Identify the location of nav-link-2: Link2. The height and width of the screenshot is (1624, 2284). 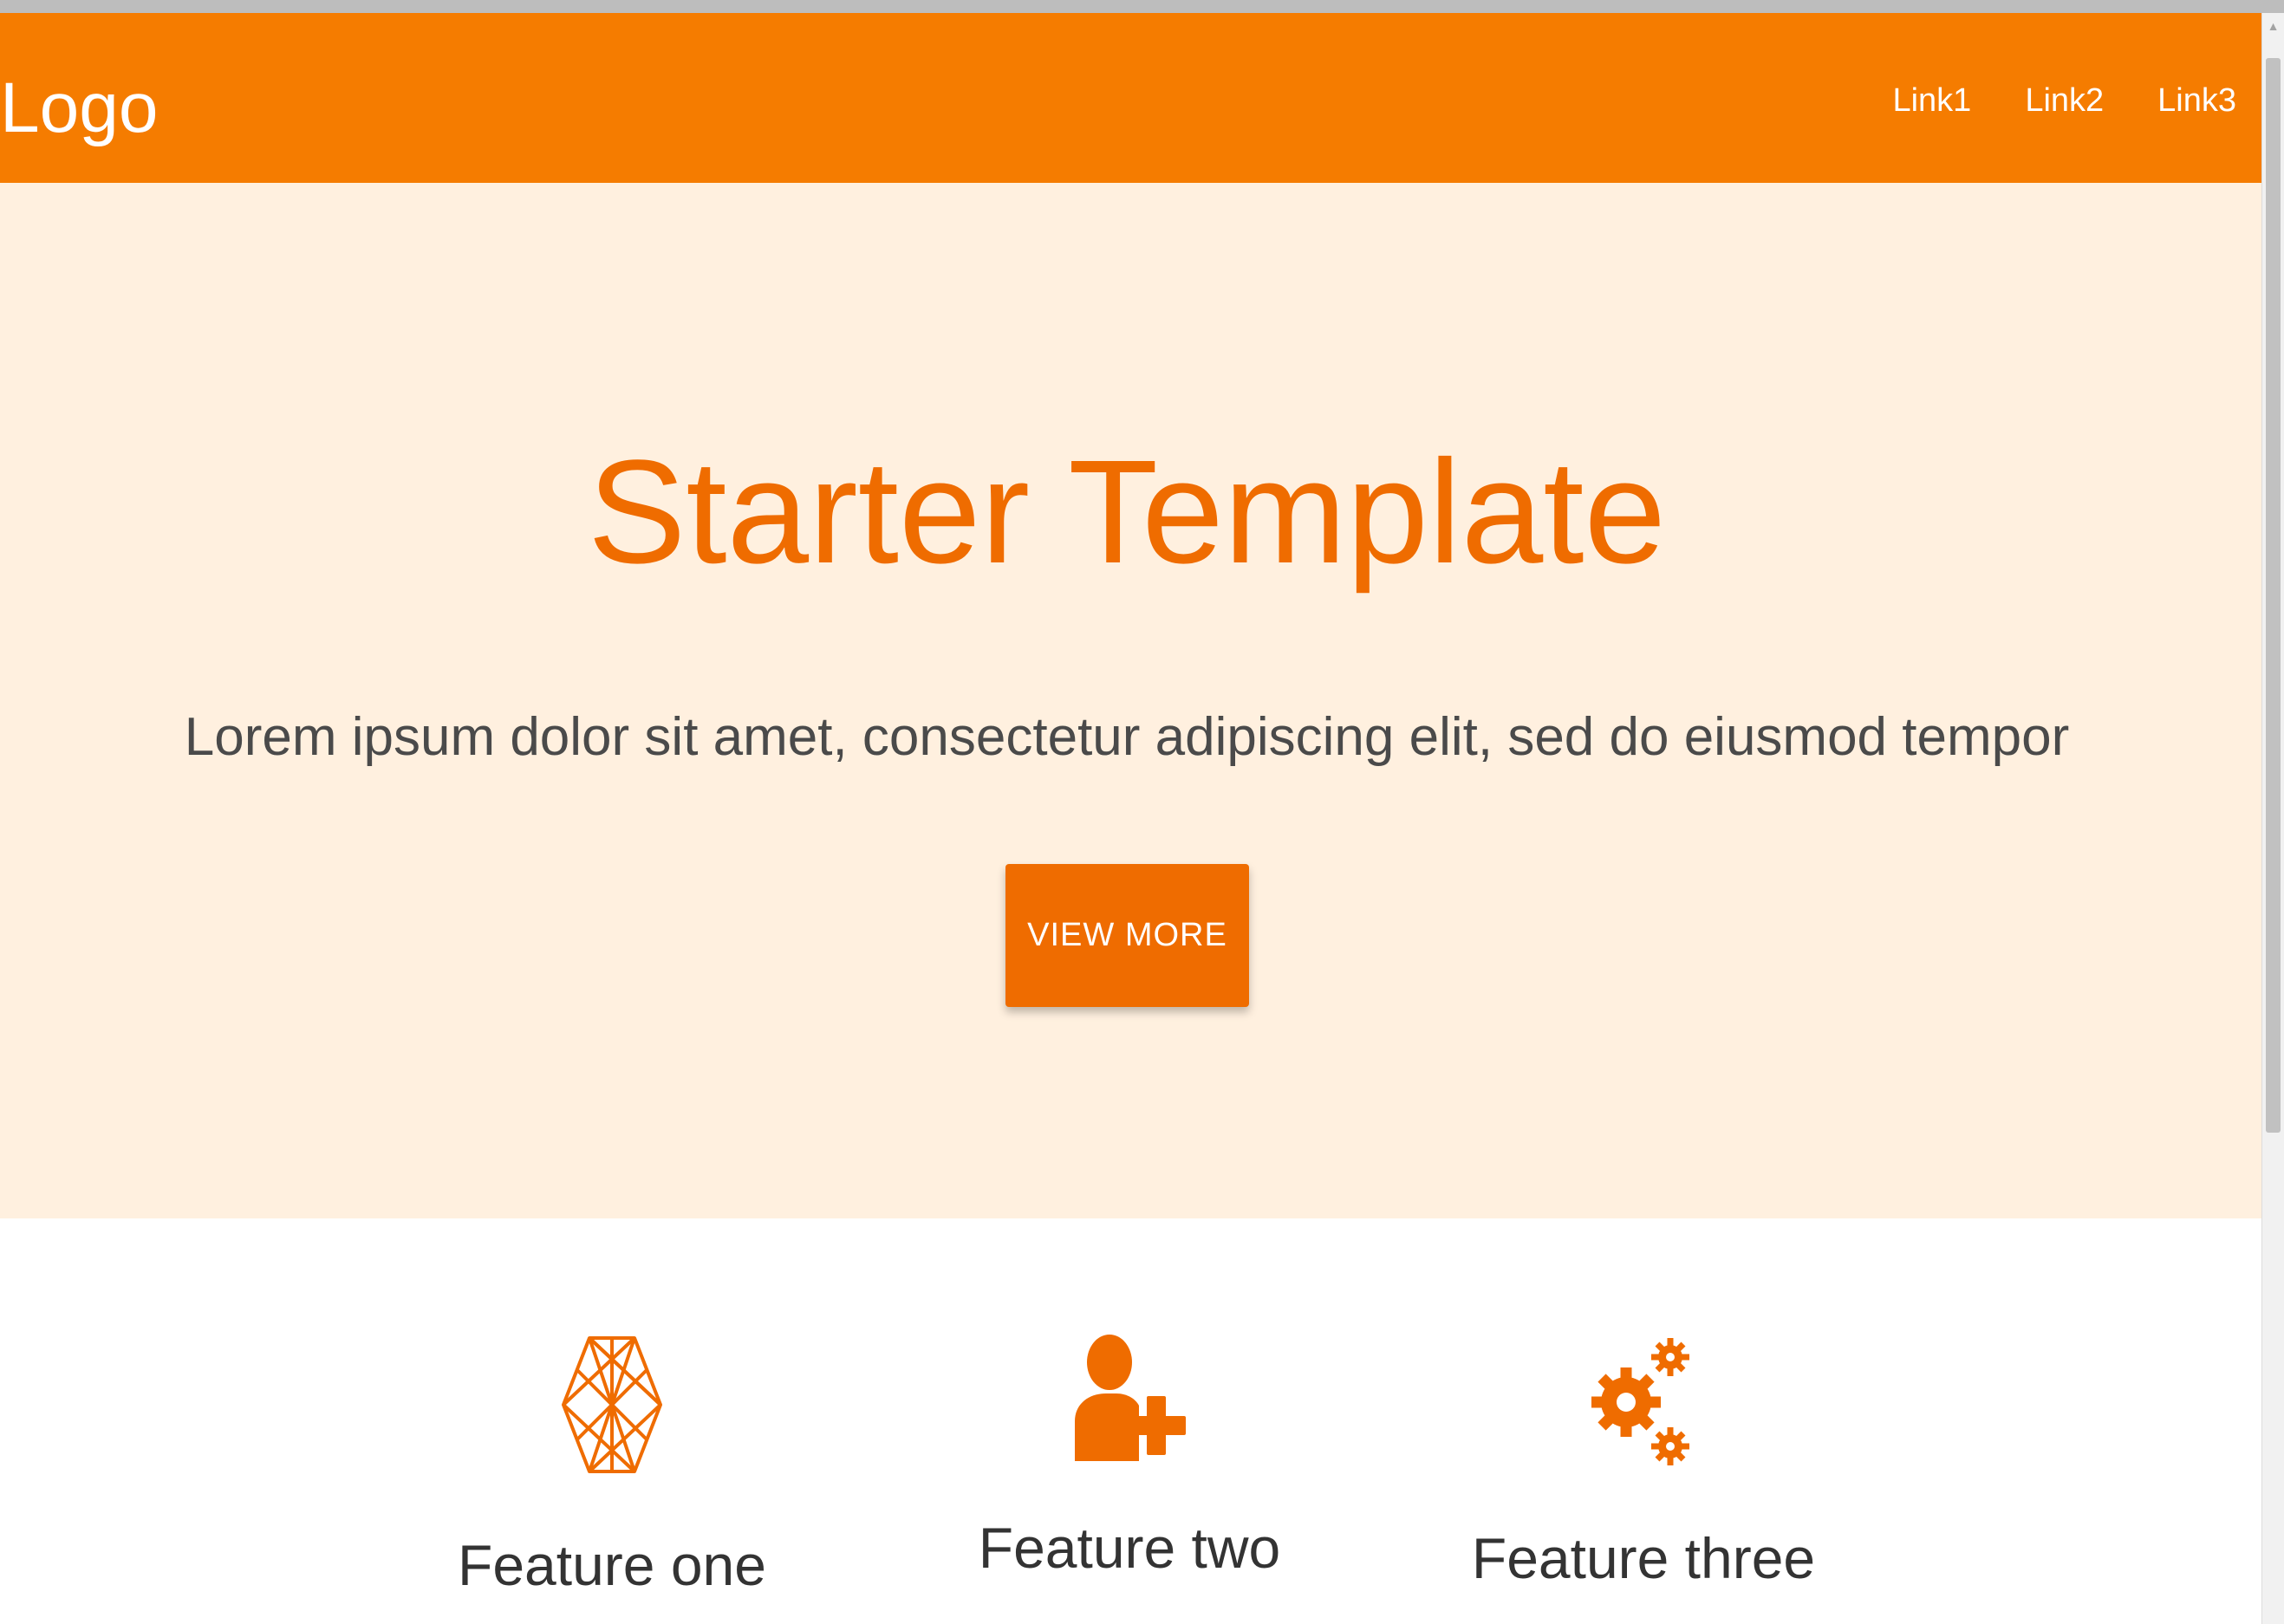
(2064, 100).